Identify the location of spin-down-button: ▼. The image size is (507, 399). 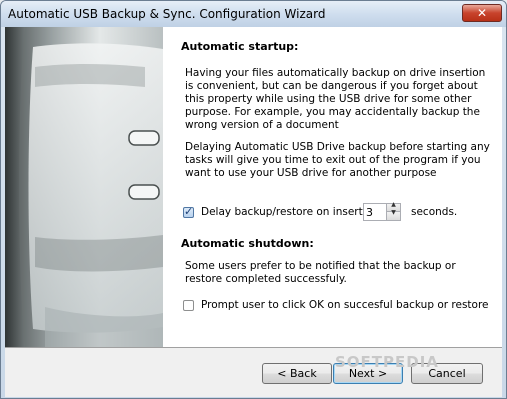
(393, 214).